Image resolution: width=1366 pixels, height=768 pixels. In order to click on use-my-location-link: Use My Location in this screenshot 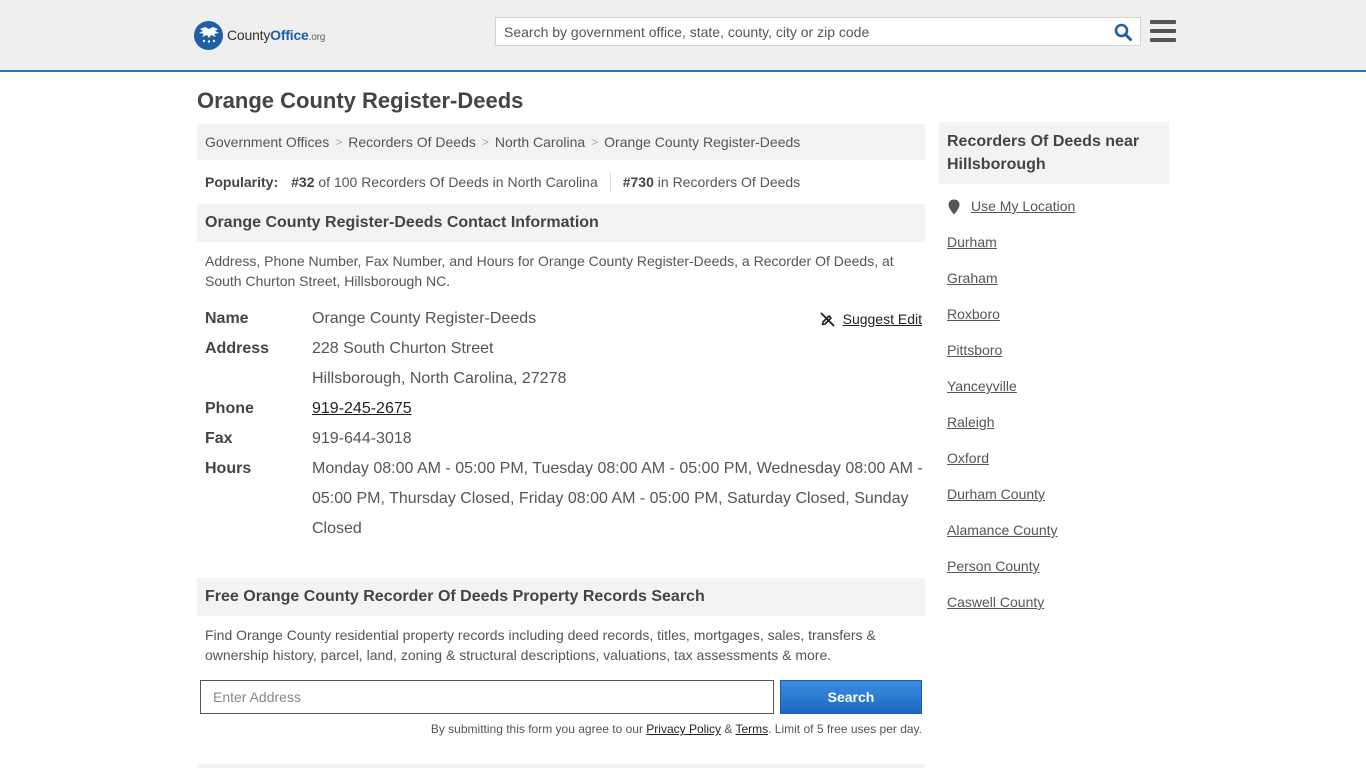, I will do `click(1023, 206)`.